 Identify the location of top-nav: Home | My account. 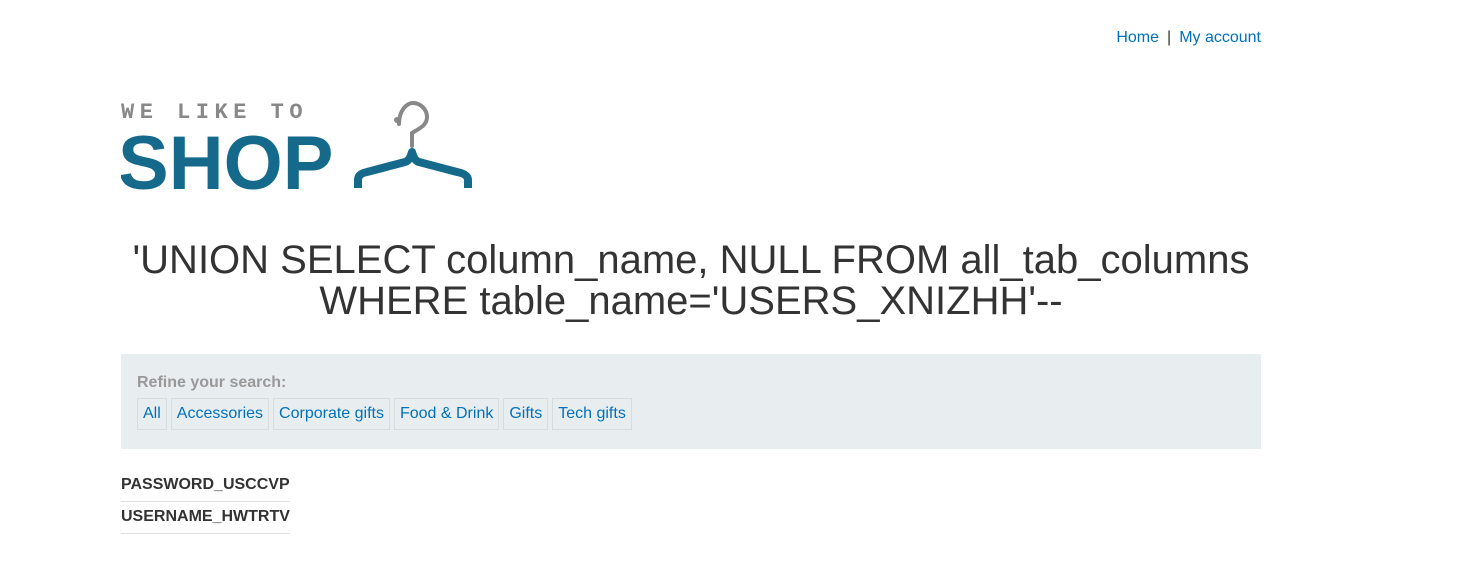
(1188, 38).